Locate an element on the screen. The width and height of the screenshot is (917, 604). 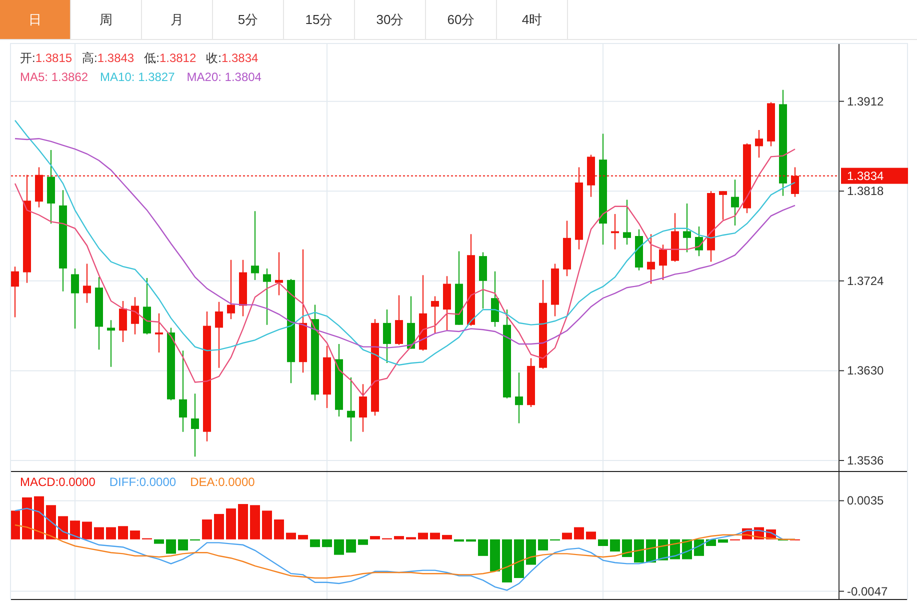
legend-value: 1.3843 is located at coordinates (115, 58).